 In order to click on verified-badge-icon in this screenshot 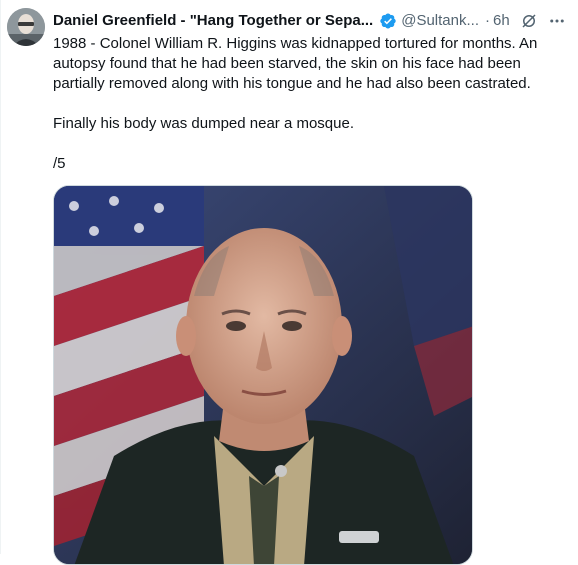, I will do `click(388, 21)`.